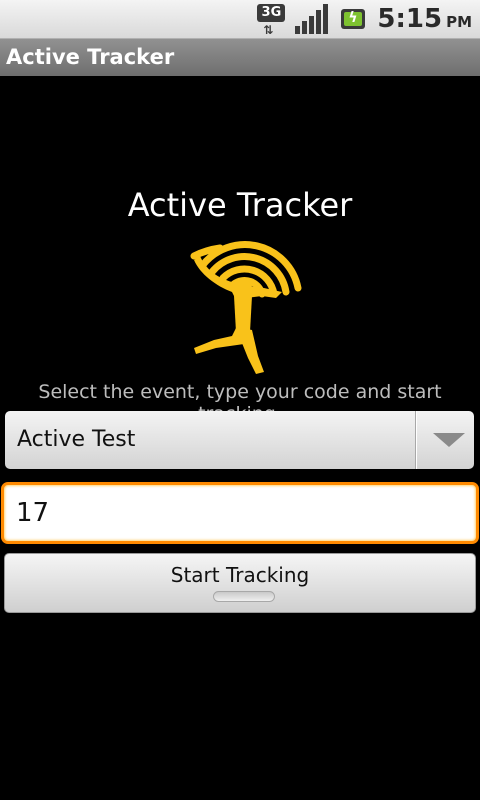  I want to click on status-icons: 3G ⇅ ϟ 5:15 PM, so click(368, 19).